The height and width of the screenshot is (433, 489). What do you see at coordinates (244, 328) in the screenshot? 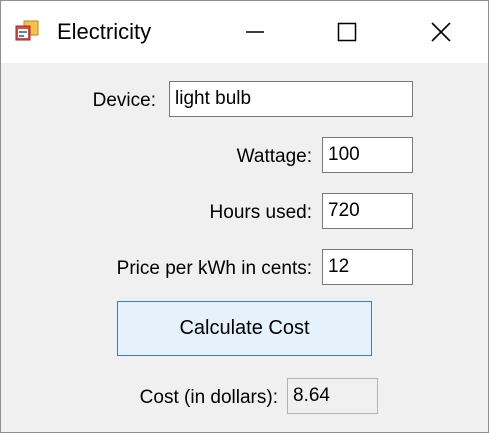
I see `calculate-cost-button: Calculate Cost` at bounding box center [244, 328].